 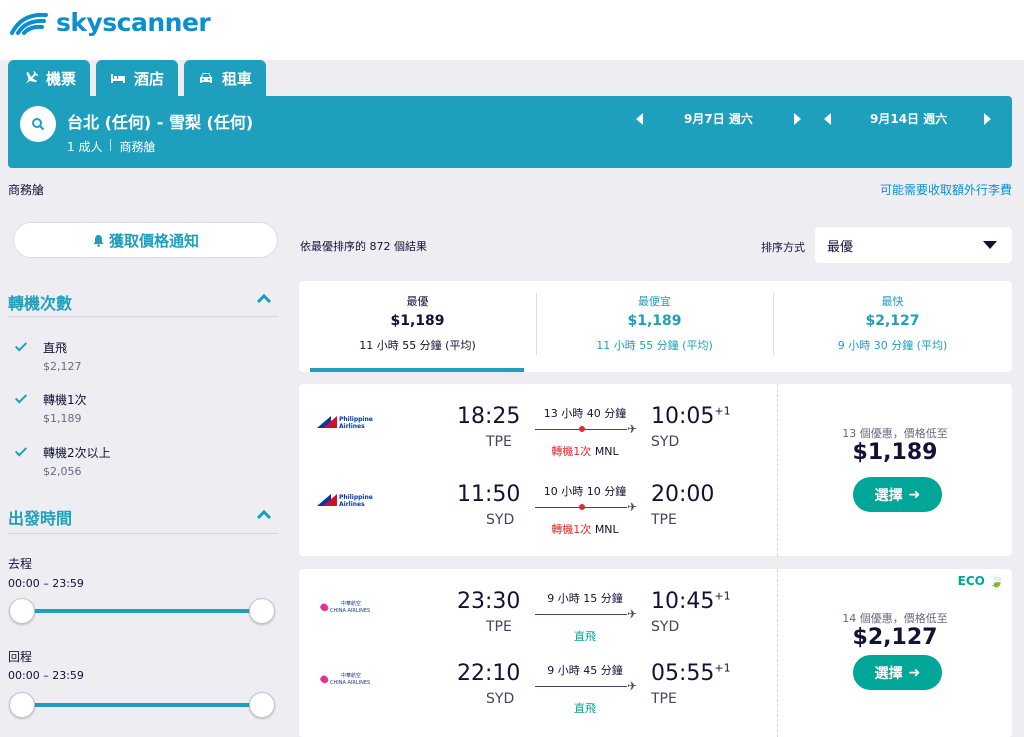 I want to click on baggage-fee-link: 可能需要收取額外行李費, so click(x=946, y=189).